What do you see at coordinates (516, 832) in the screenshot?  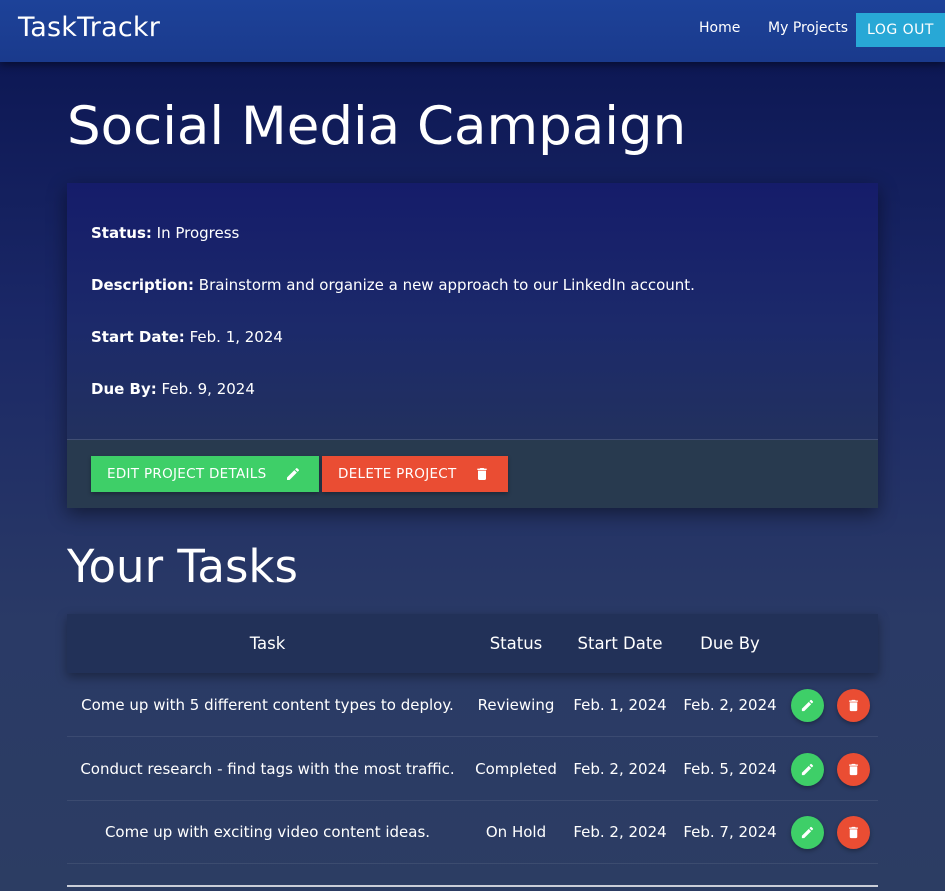 I see `task-status: On Hold` at bounding box center [516, 832].